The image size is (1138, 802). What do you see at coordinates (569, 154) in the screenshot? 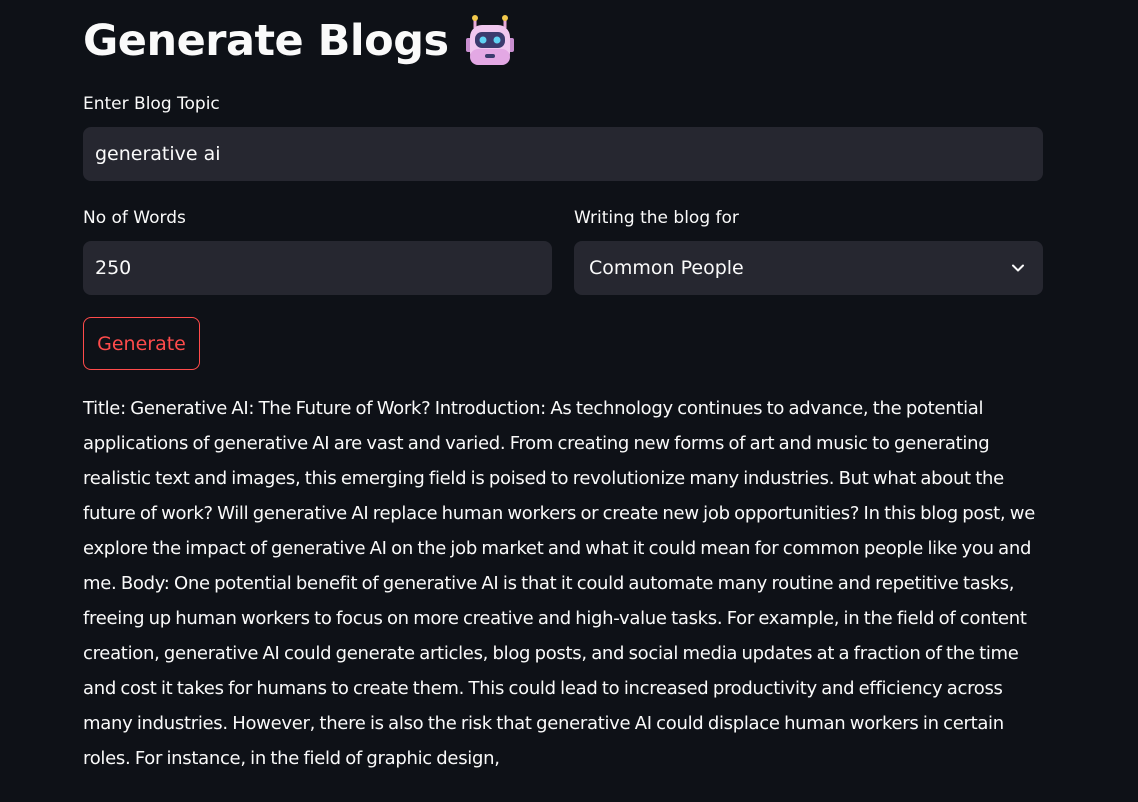
I see `topic-input` at bounding box center [569, 154].